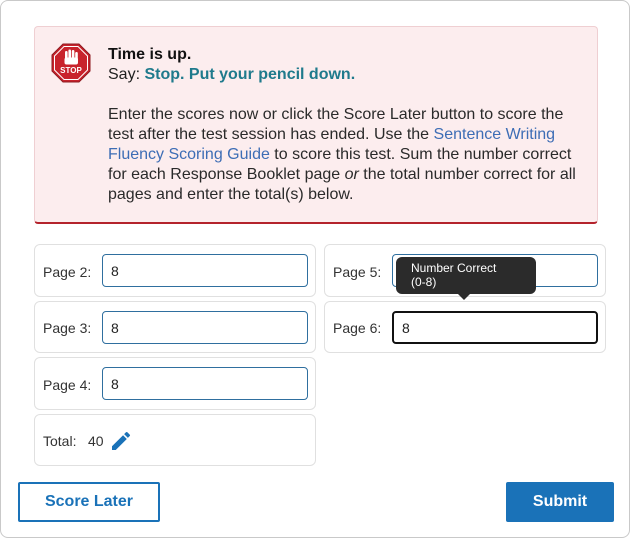  Describe the element at coordinates (71, 70) in the screenshot. I see `stop-icon-text: STOP` at that location.